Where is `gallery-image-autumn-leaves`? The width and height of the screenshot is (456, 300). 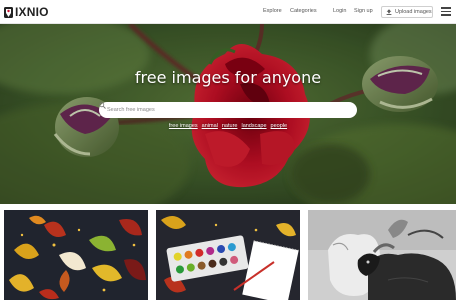
gallery-image-autumn-leaves is located at coordinates (76, 255).